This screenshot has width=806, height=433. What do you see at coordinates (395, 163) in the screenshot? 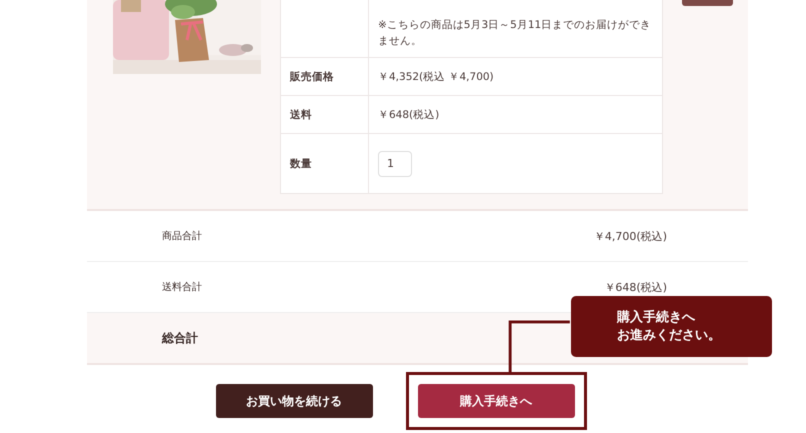
I see `quantity-field: 1` at bounding box center [395, 163].